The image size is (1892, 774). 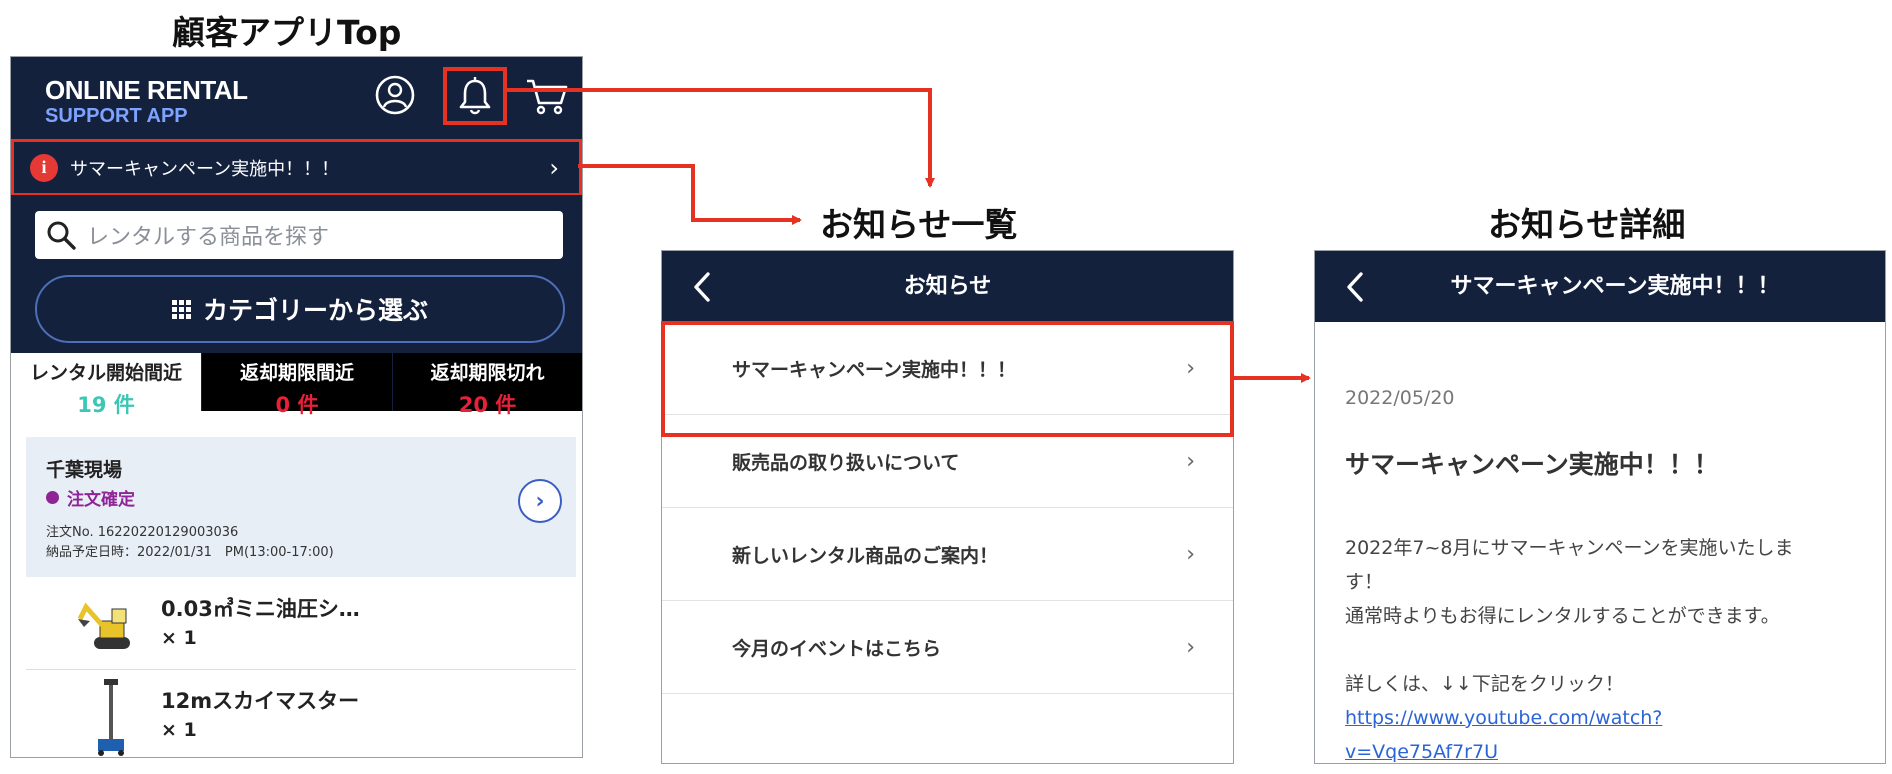 What do you see at coordinates (720, 138) in the screenshot?
I see `arrow-bell-to-list` at bounding box center [720, 138].